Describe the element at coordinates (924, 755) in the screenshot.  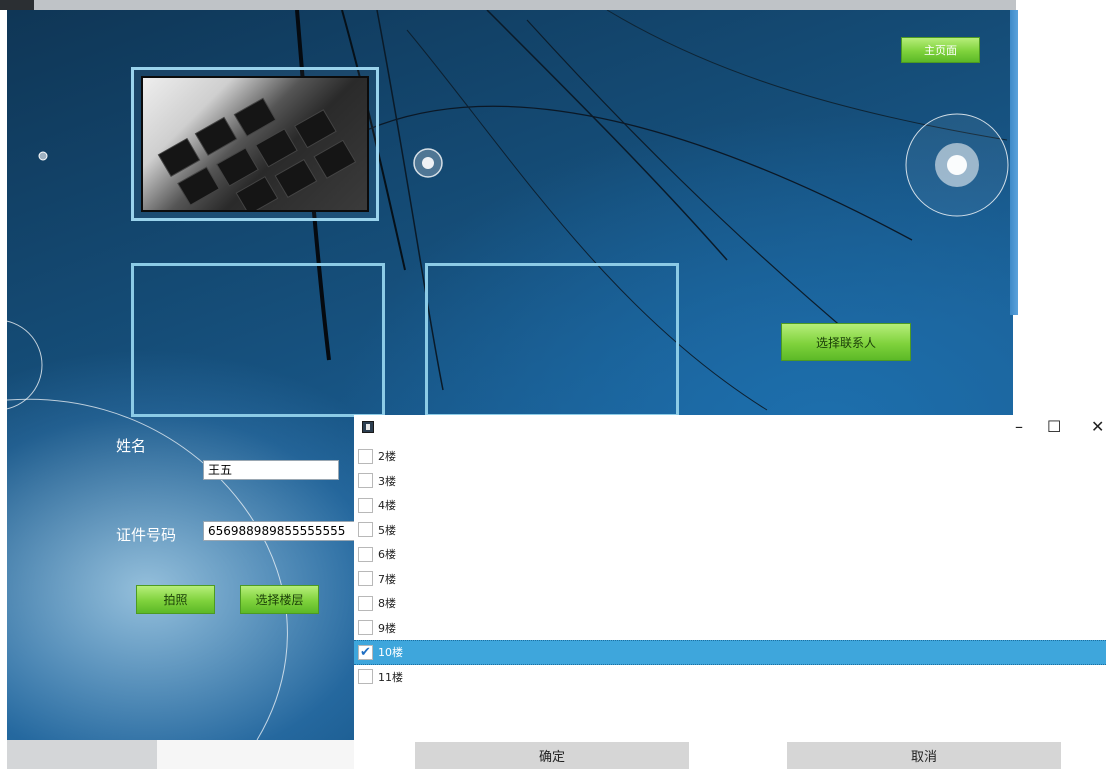
I see `cancel-button: 取消` at that location.